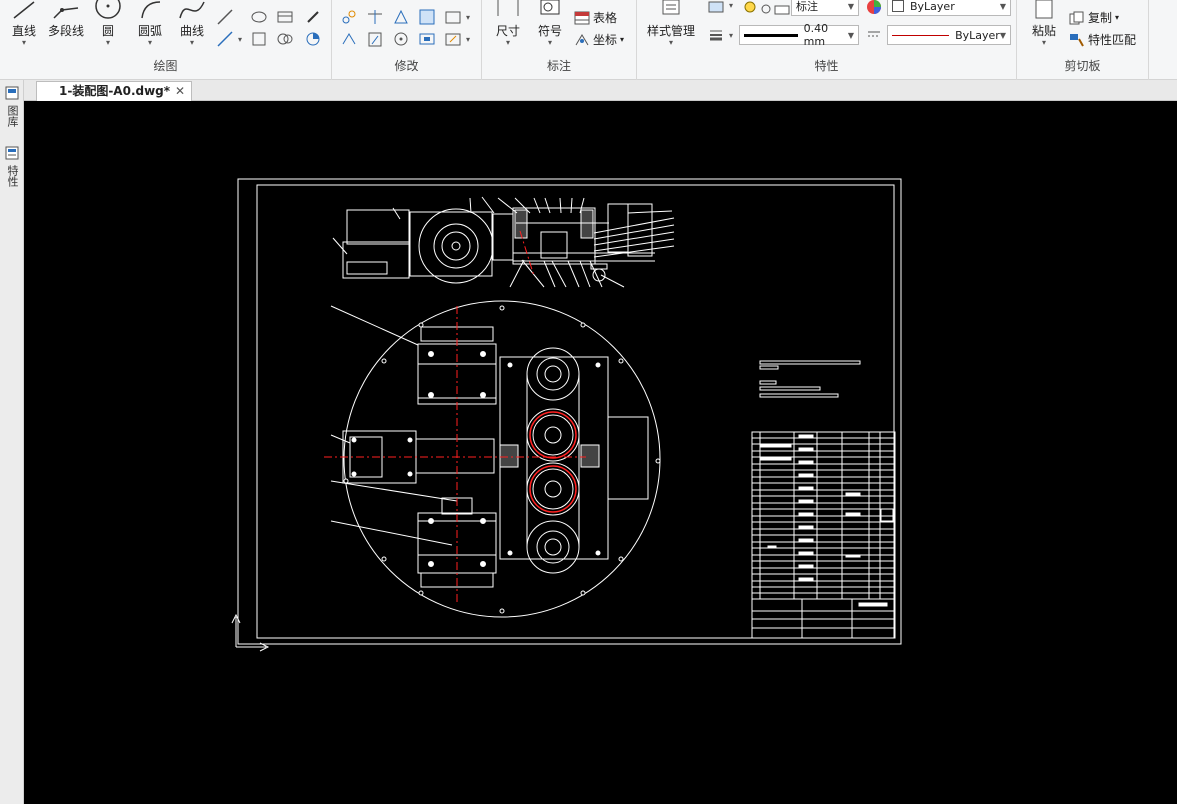  Describe the element at coordinates (1112, 40) in the screenshot. I see `match-properties-label: 特性匹配` at that location.